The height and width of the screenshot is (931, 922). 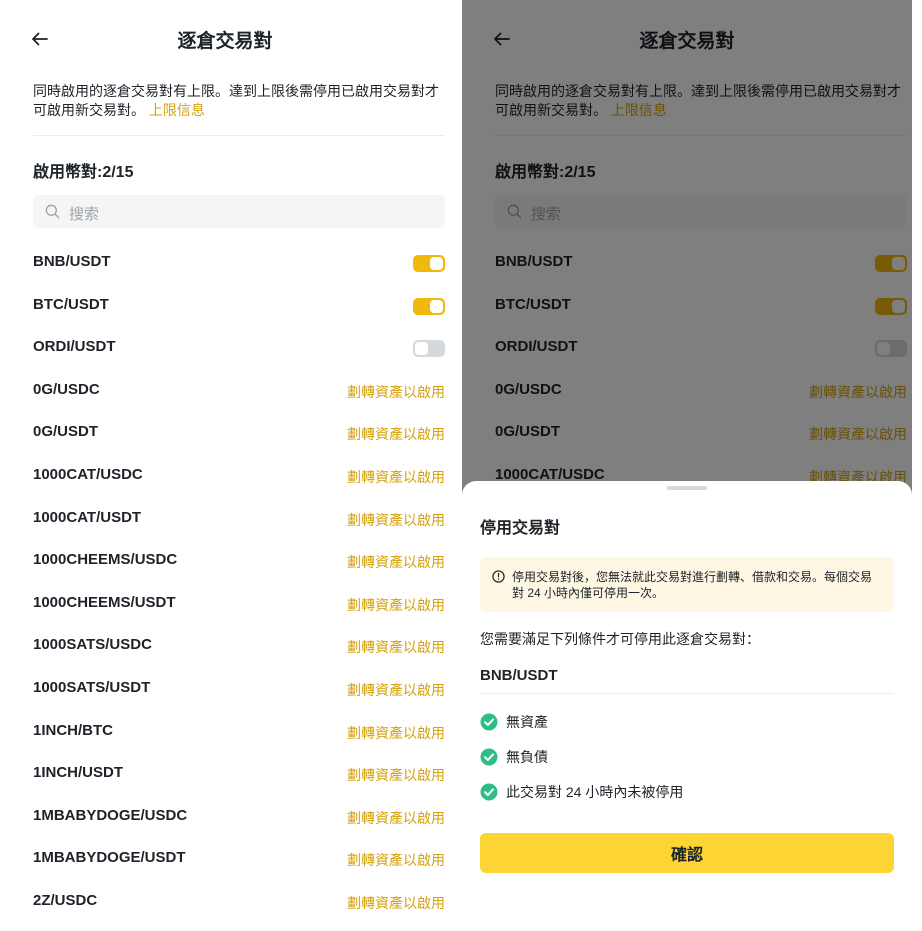 What do you see at coordinates (519, 675) in the screenshot?
I see `selected-pair: BNB/USDT` at bounding box center [519, 675].